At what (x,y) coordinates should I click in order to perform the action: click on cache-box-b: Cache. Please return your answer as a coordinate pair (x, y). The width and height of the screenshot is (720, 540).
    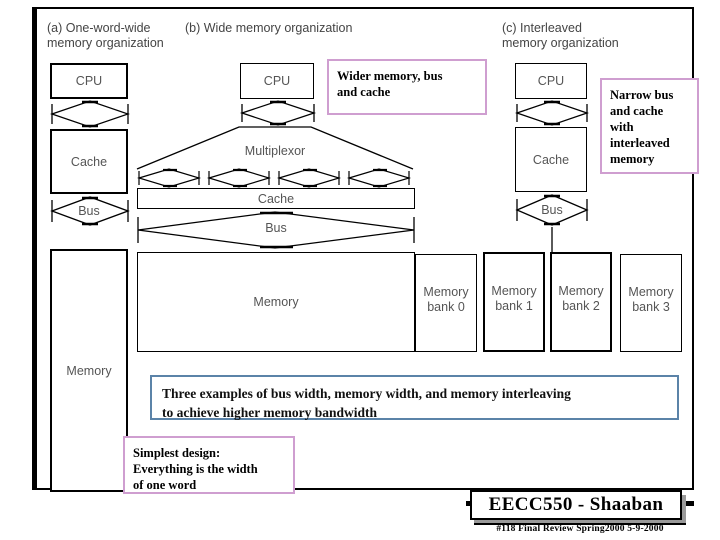
    Looking at the image, I should click on (276, 198).